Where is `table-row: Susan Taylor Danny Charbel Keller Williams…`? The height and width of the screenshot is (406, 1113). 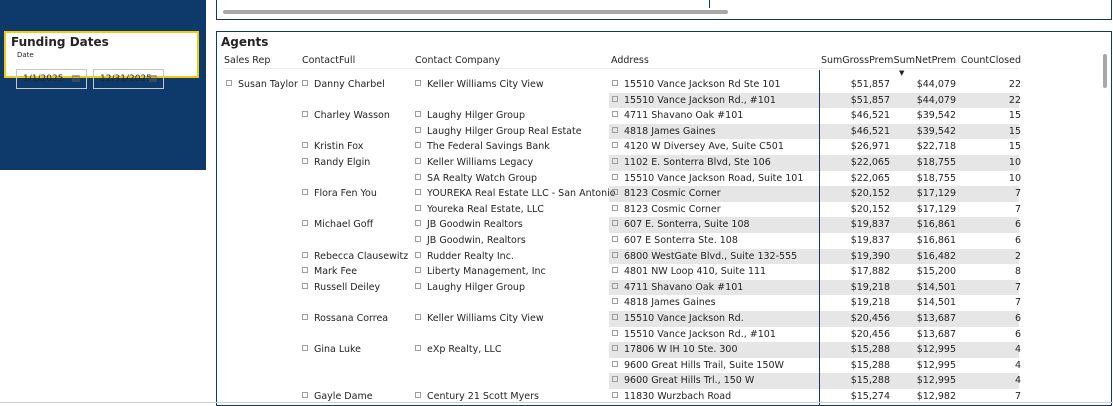
table-row: Susan Taylor Danny Charbel Keller Williams… is located at coordinates (619, 85).